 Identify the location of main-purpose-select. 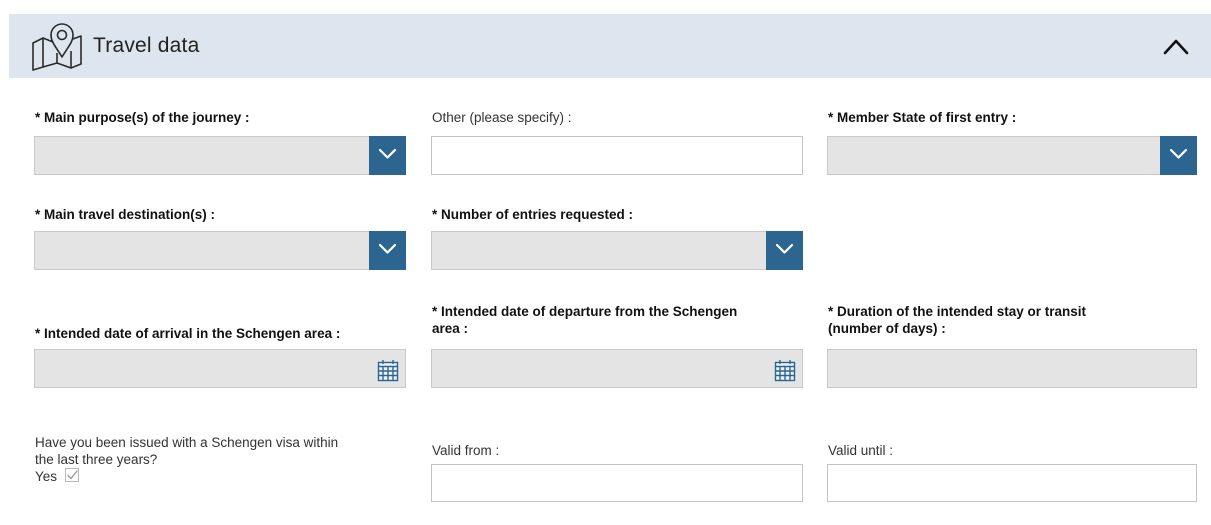
(220, 155).